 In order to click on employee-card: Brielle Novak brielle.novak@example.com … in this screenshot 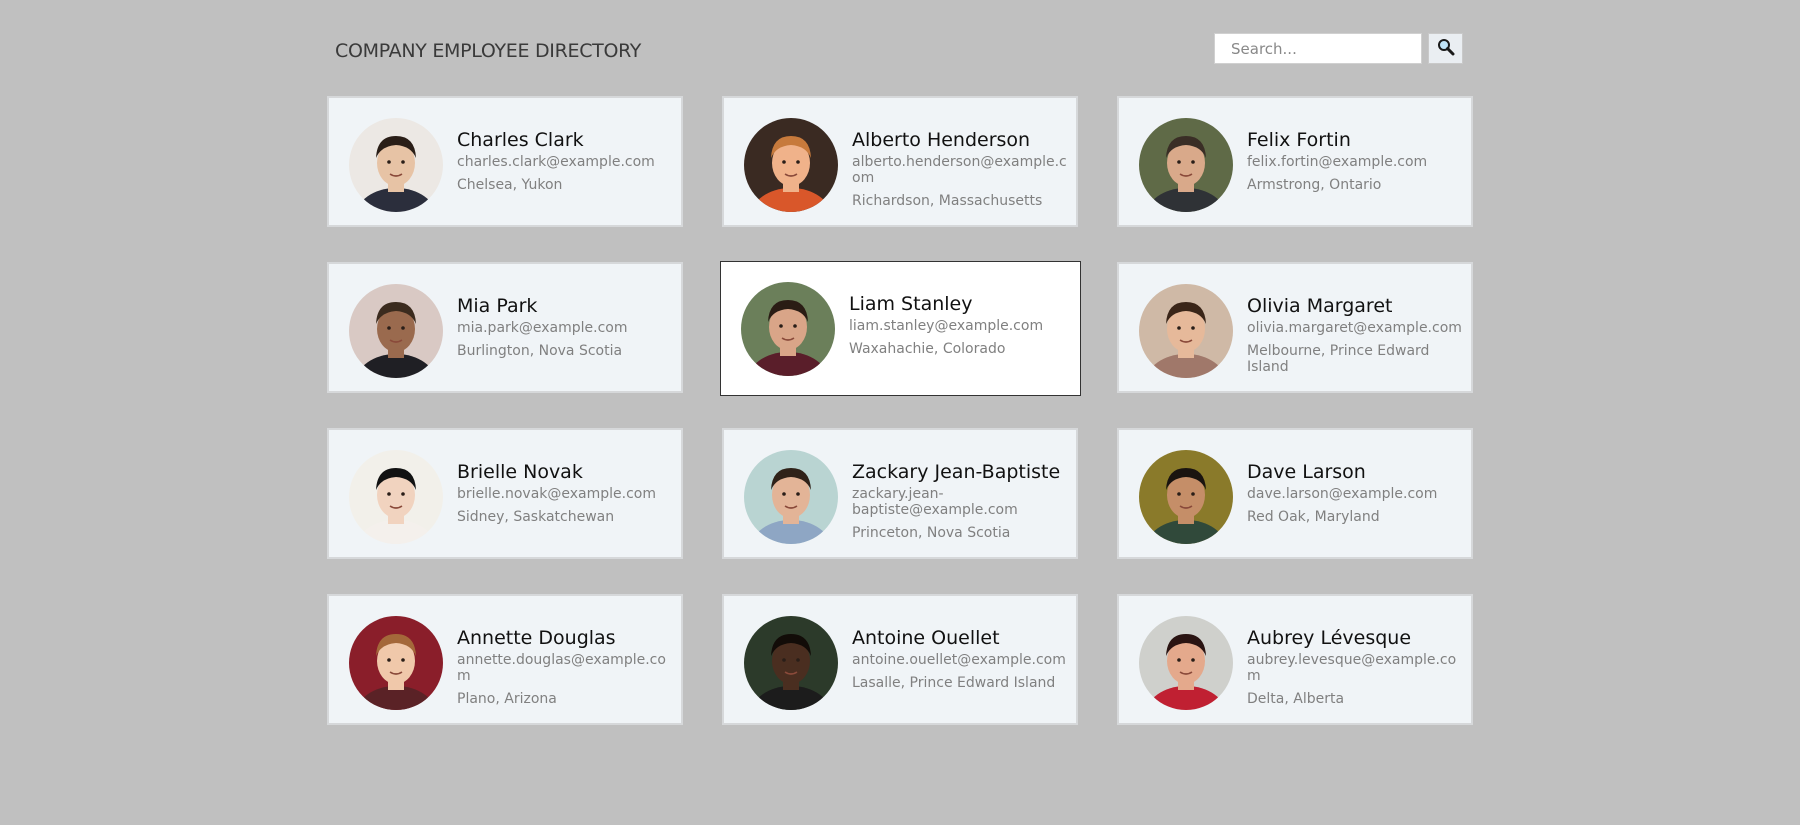, I will do `click(505, 493)`.